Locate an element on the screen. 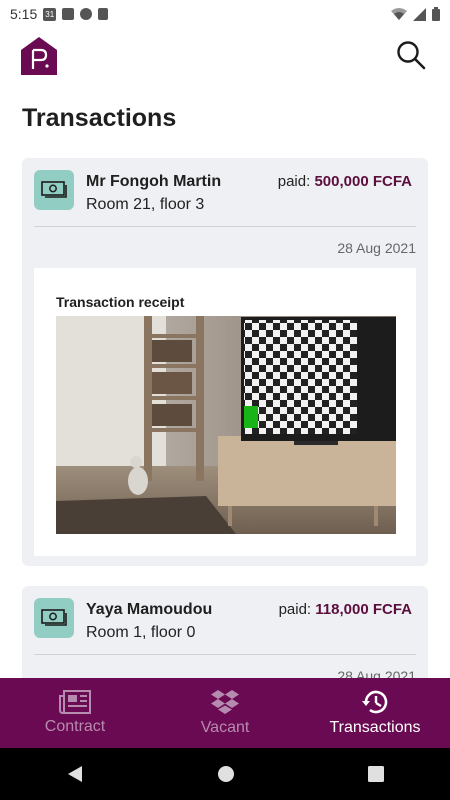  paid-amount: 118,000 FCFA is located at coordinates (363, 609).